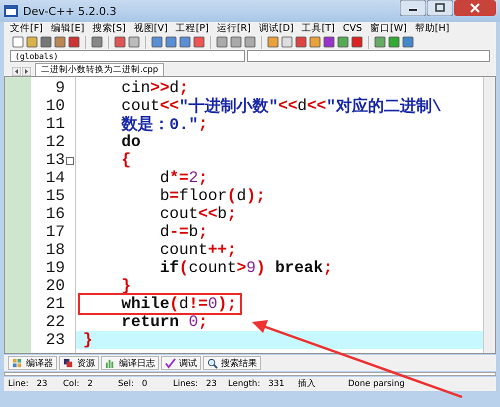  What do you see at coordinates (137, 363) in the screenshot?
I see `panel-tab-label: 编译日志` at bounding box center [137, 363].